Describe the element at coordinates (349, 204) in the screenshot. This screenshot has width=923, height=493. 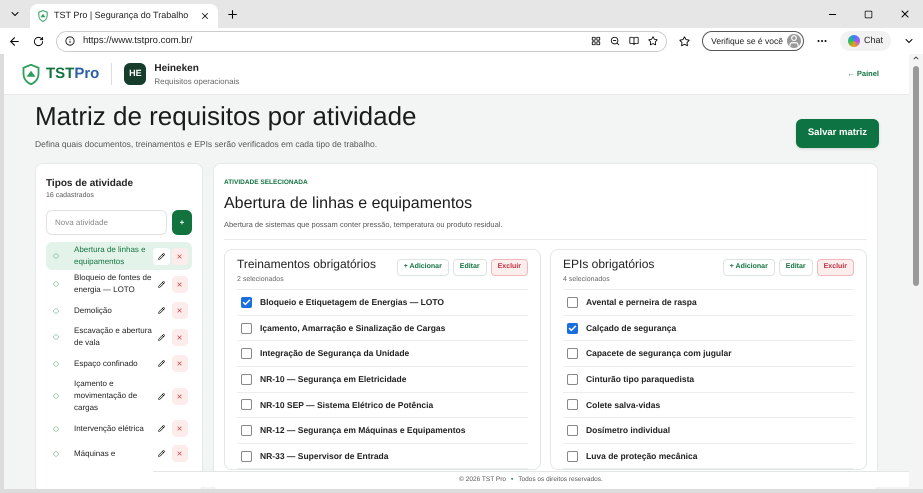
I see `activity-title: Abertura de linhas e equipamentos` at that location.